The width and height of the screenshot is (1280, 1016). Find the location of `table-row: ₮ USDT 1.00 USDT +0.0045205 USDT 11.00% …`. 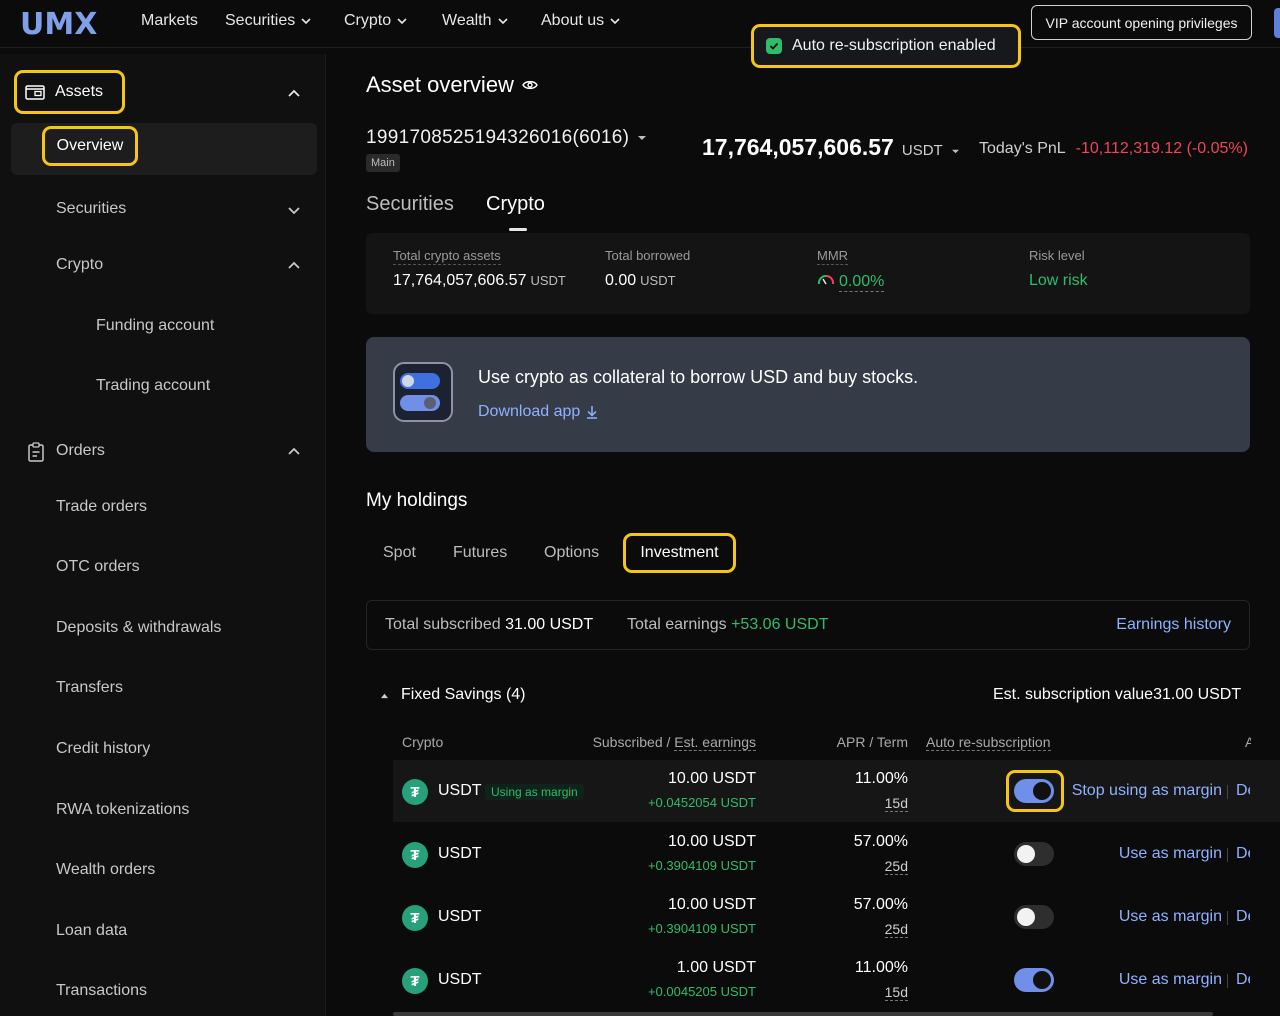

table-row: ₮ USDT 1.00 USDT +0.0045205 USDT 11.00% … is located at coordinates (836, 980).